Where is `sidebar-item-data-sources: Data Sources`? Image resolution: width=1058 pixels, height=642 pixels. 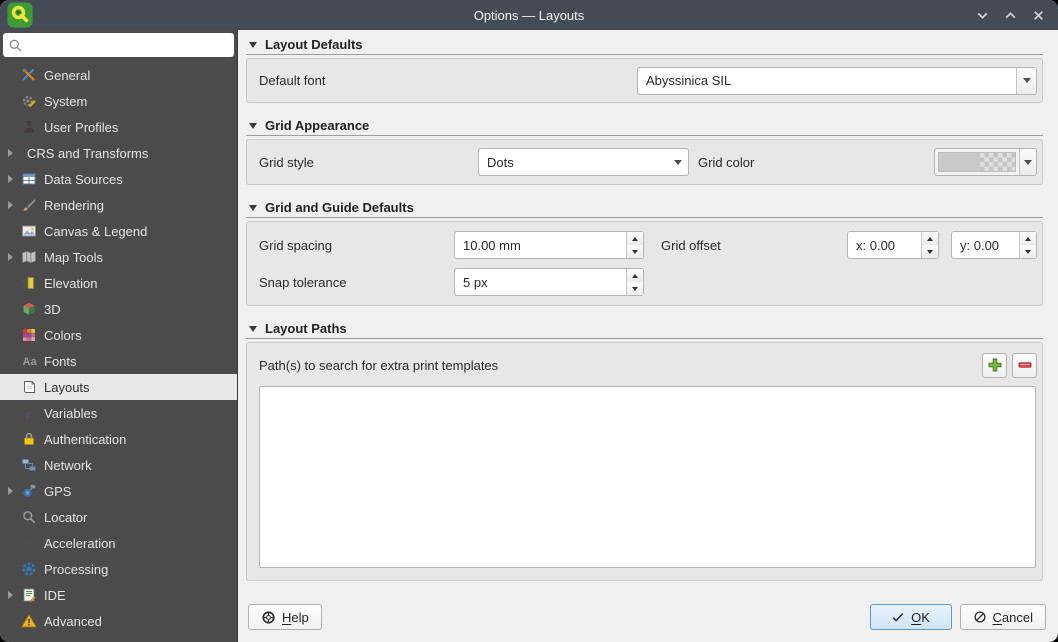 sidebar-item-data-sources: Data Sources is located at coordinates (118, 179).